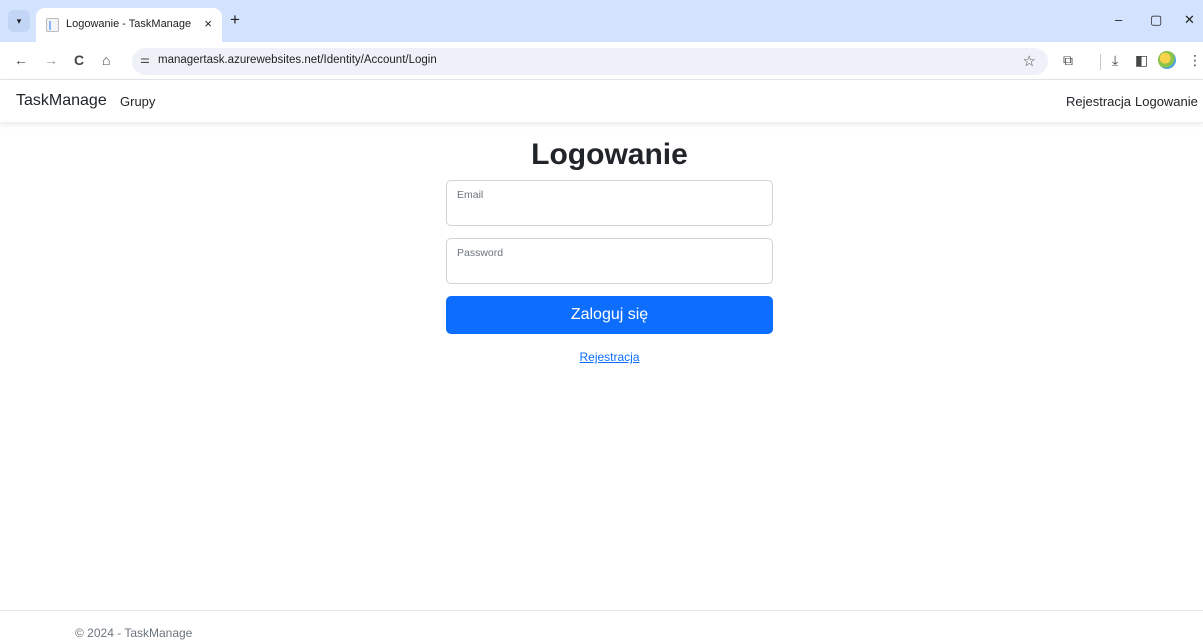 This screenshot has height=640, width=1203. I want to click on nav-link-logowanie: Logowanie, so click(1166, 101).